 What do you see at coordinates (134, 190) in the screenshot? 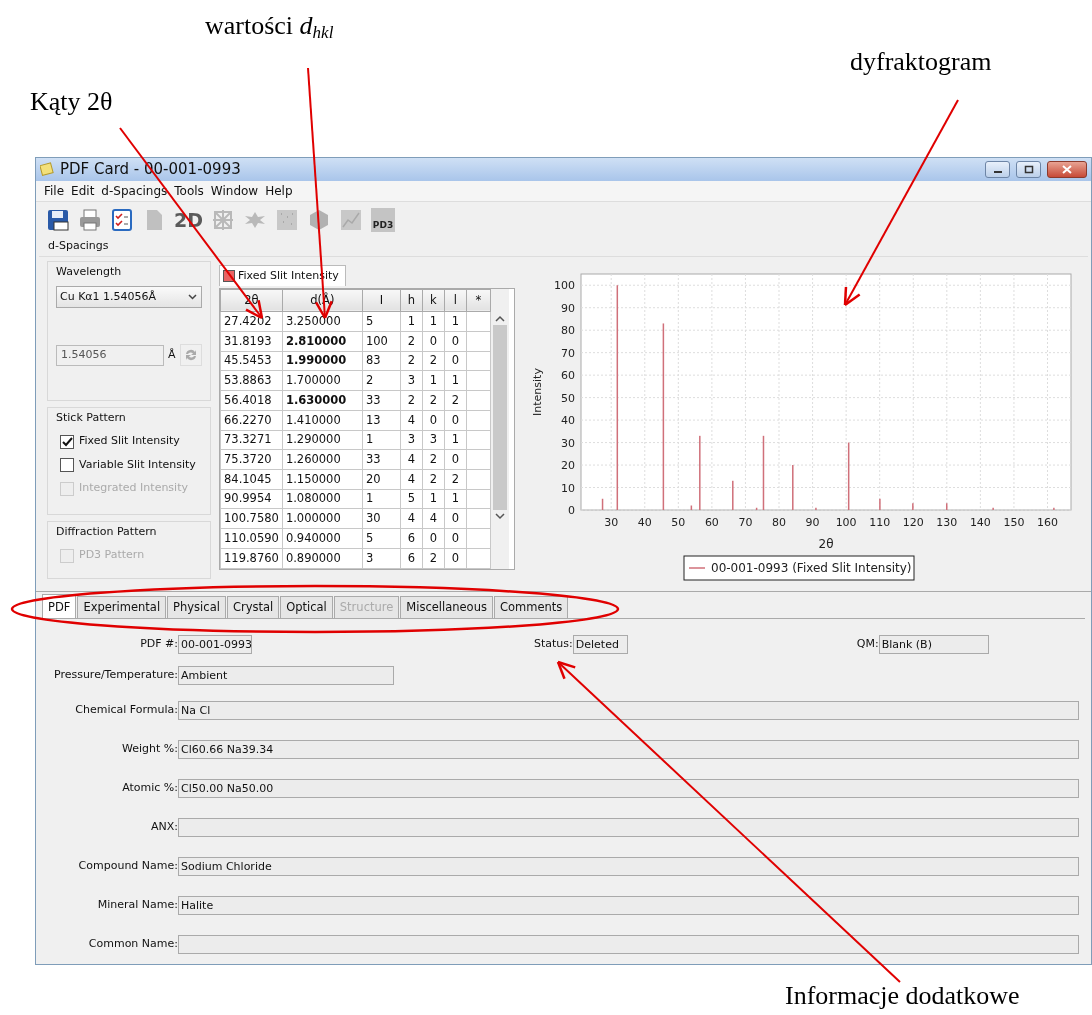
I see `menu-item: d-Spacings` at bounding box center [134, 190].